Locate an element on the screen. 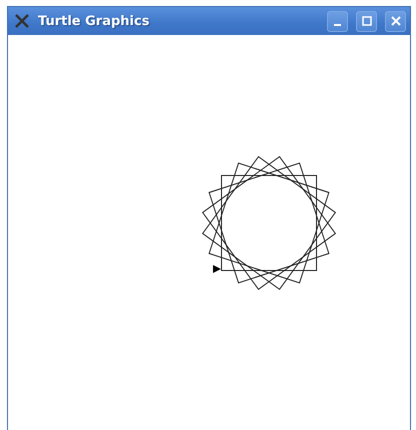  close-icon is located at coordinates (395, 21).